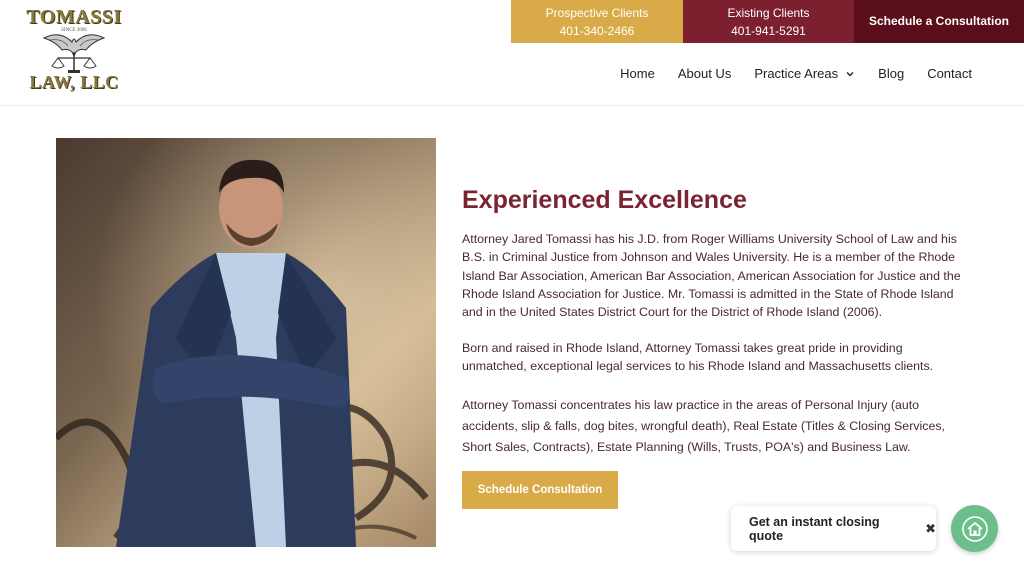 This screenshot has height=580, width=1024. I want to click on nav-practice-label: Practice Areas, so click(796, 73).